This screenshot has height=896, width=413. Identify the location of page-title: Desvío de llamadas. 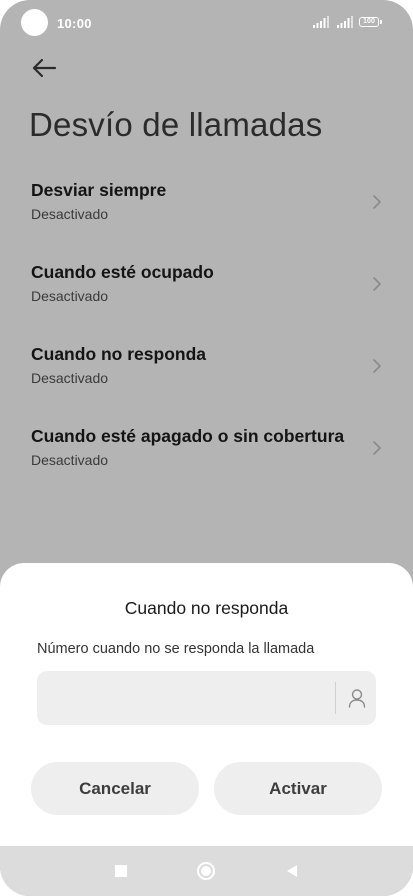
(176, 124).